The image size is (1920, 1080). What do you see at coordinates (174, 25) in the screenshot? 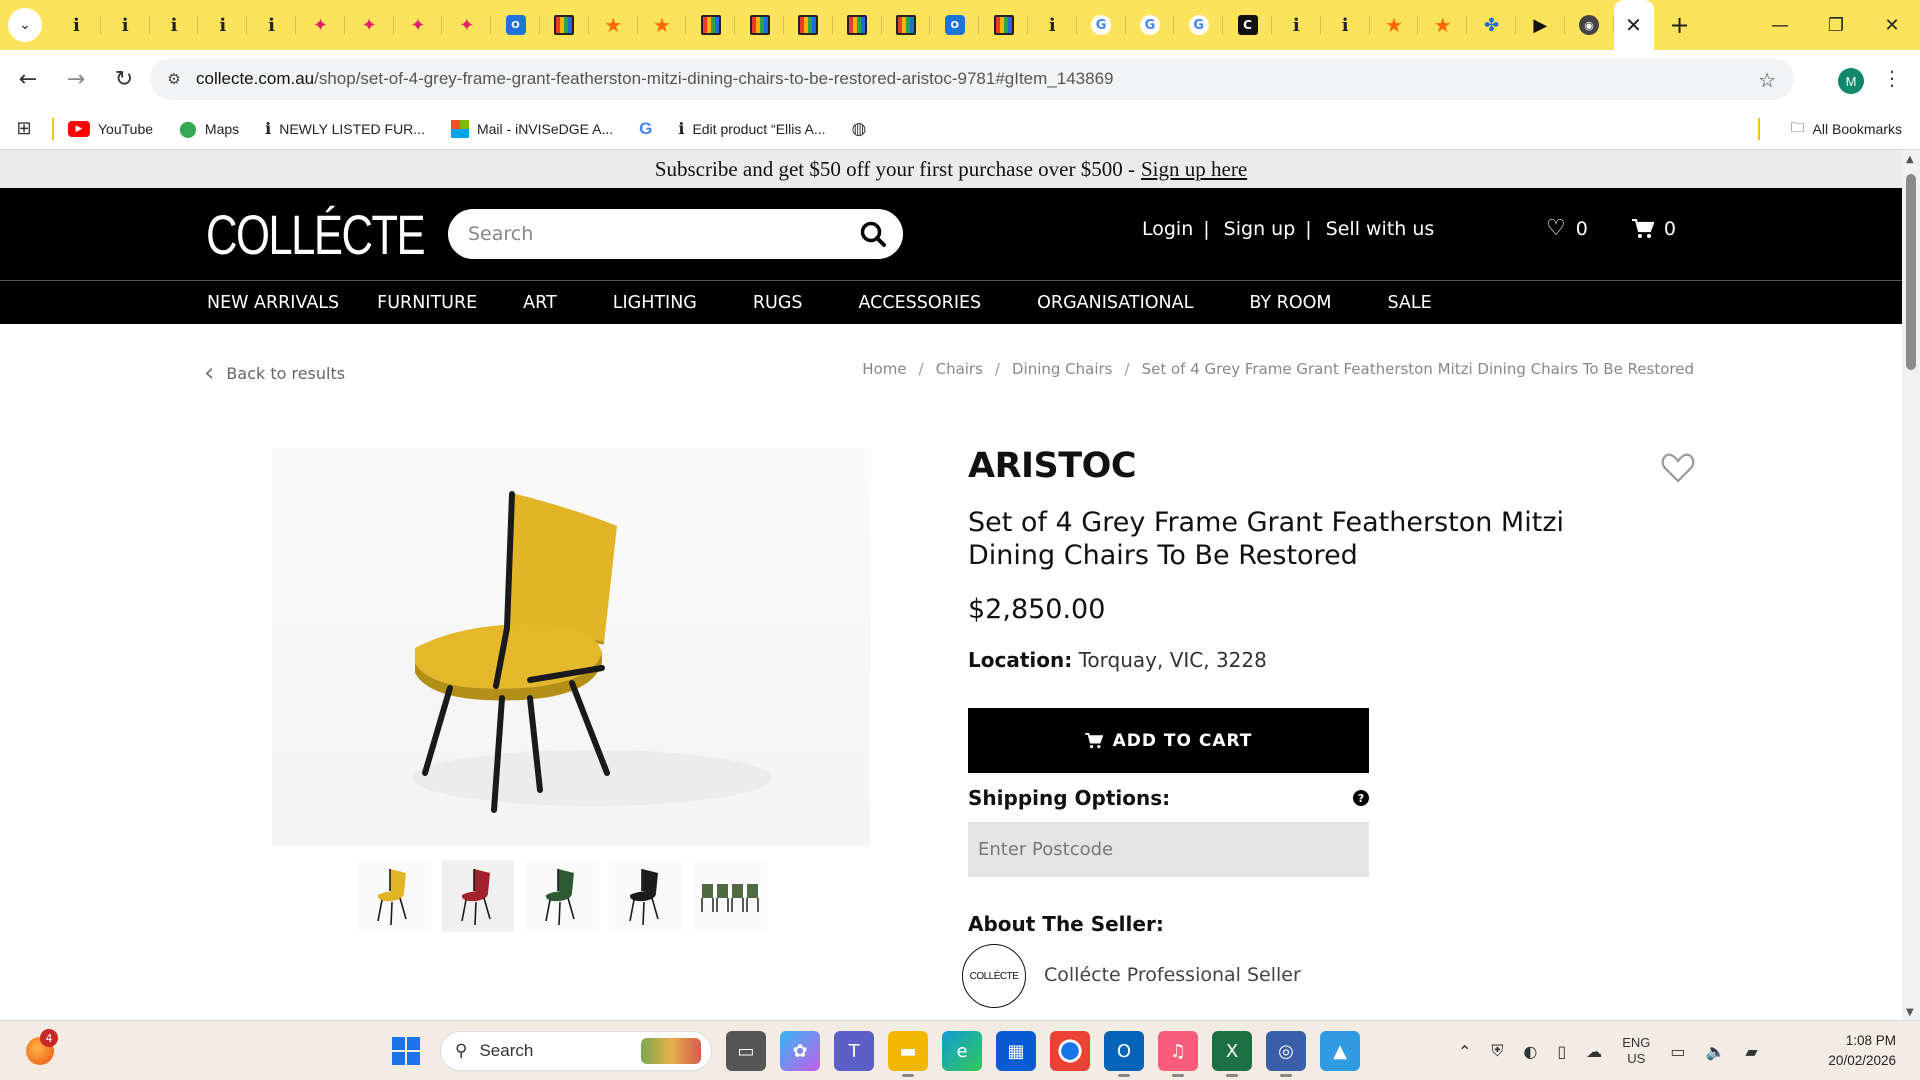
I see `tab-3: i` at bounding box center [174, 25].